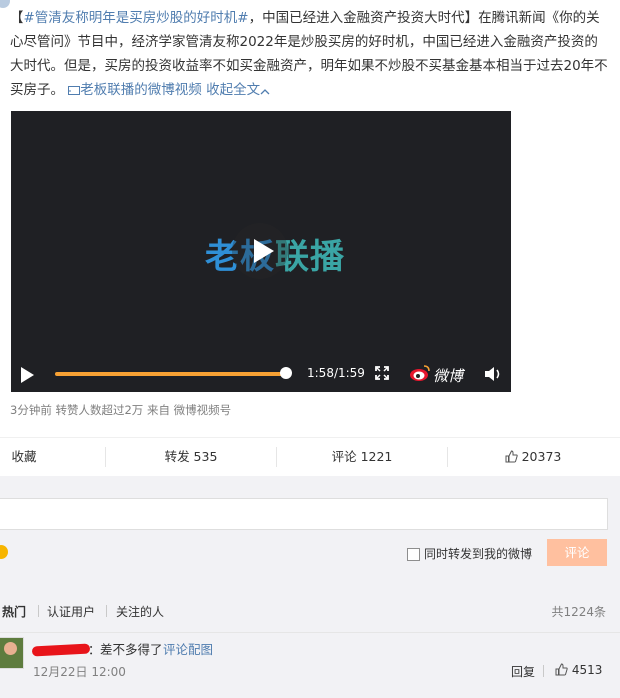  What do you see at coordinates (24, 457) in the screenshot?
I see `favorite-button: 收藏` at bounding box center [24, 457].